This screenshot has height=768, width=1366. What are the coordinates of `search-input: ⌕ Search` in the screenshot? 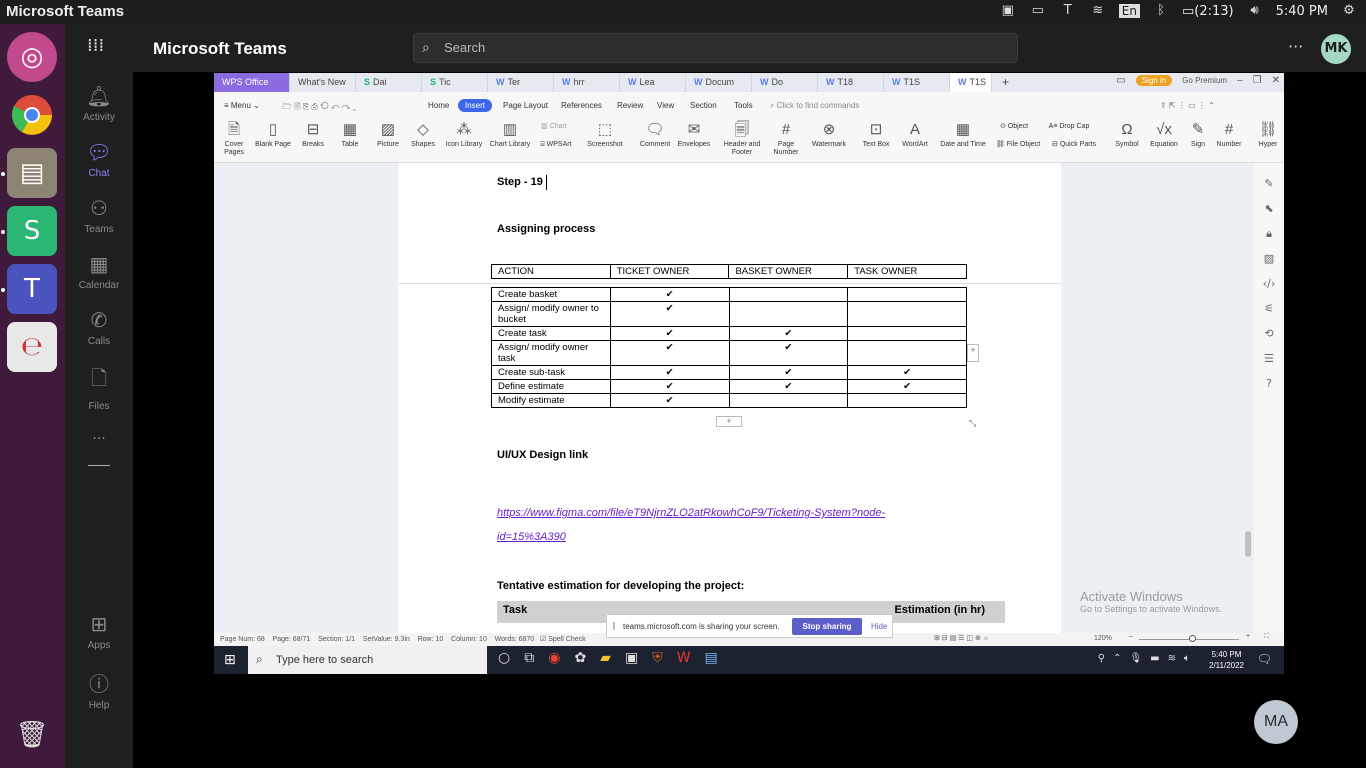 It's located at (715, 48).